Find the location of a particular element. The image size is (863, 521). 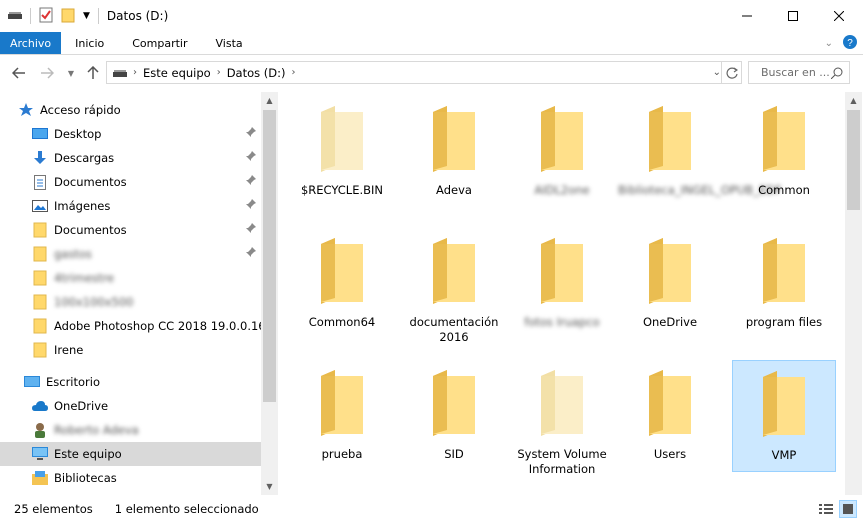

recent-locations-button: ▼ is located at coordinates (71, 73).